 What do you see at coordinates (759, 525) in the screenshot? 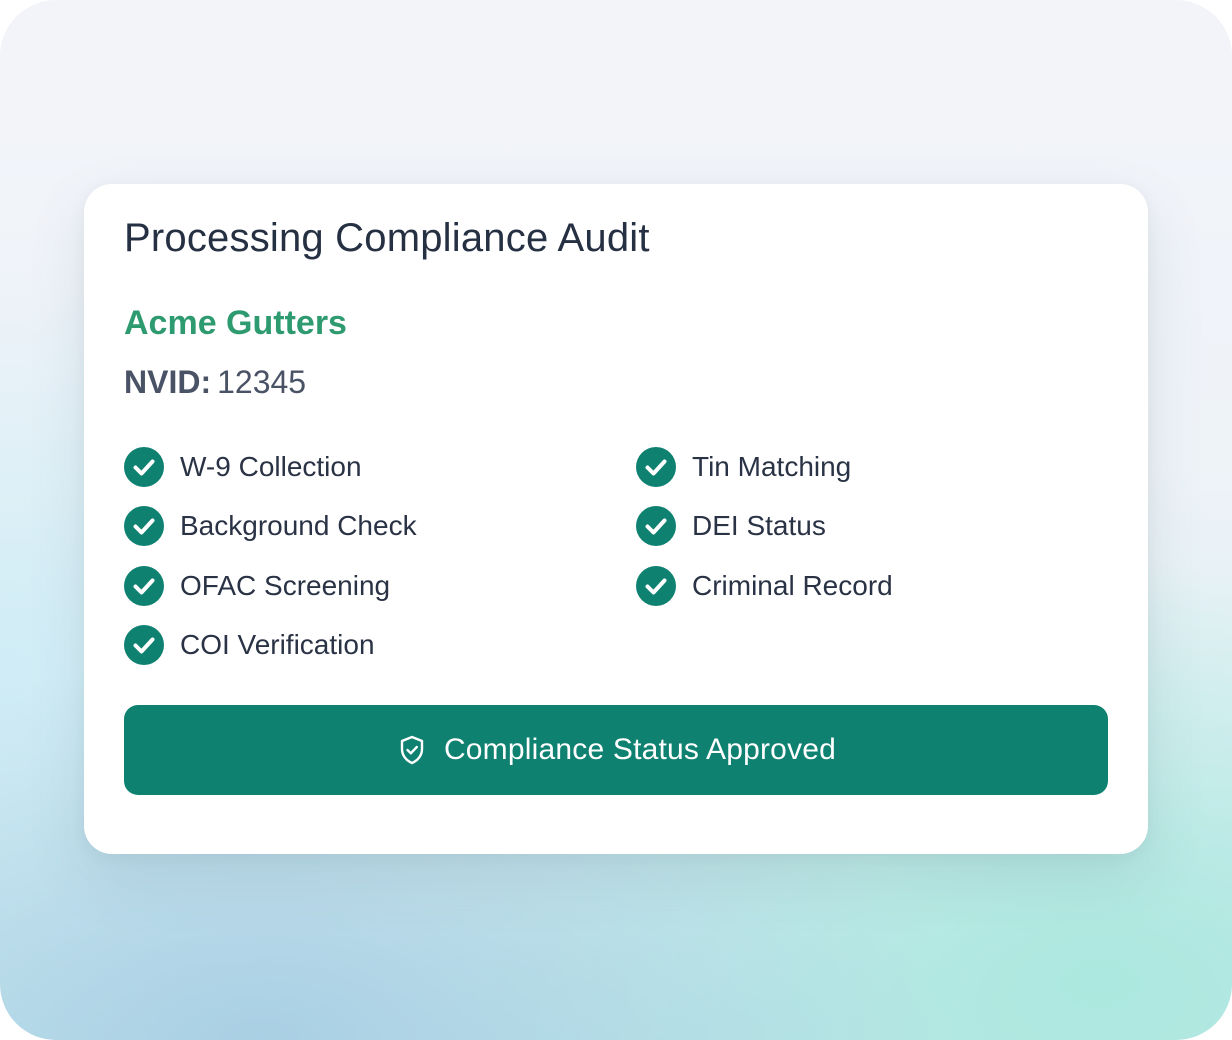
I see `check-label: DEI Status` at bounding box center [759, 525].